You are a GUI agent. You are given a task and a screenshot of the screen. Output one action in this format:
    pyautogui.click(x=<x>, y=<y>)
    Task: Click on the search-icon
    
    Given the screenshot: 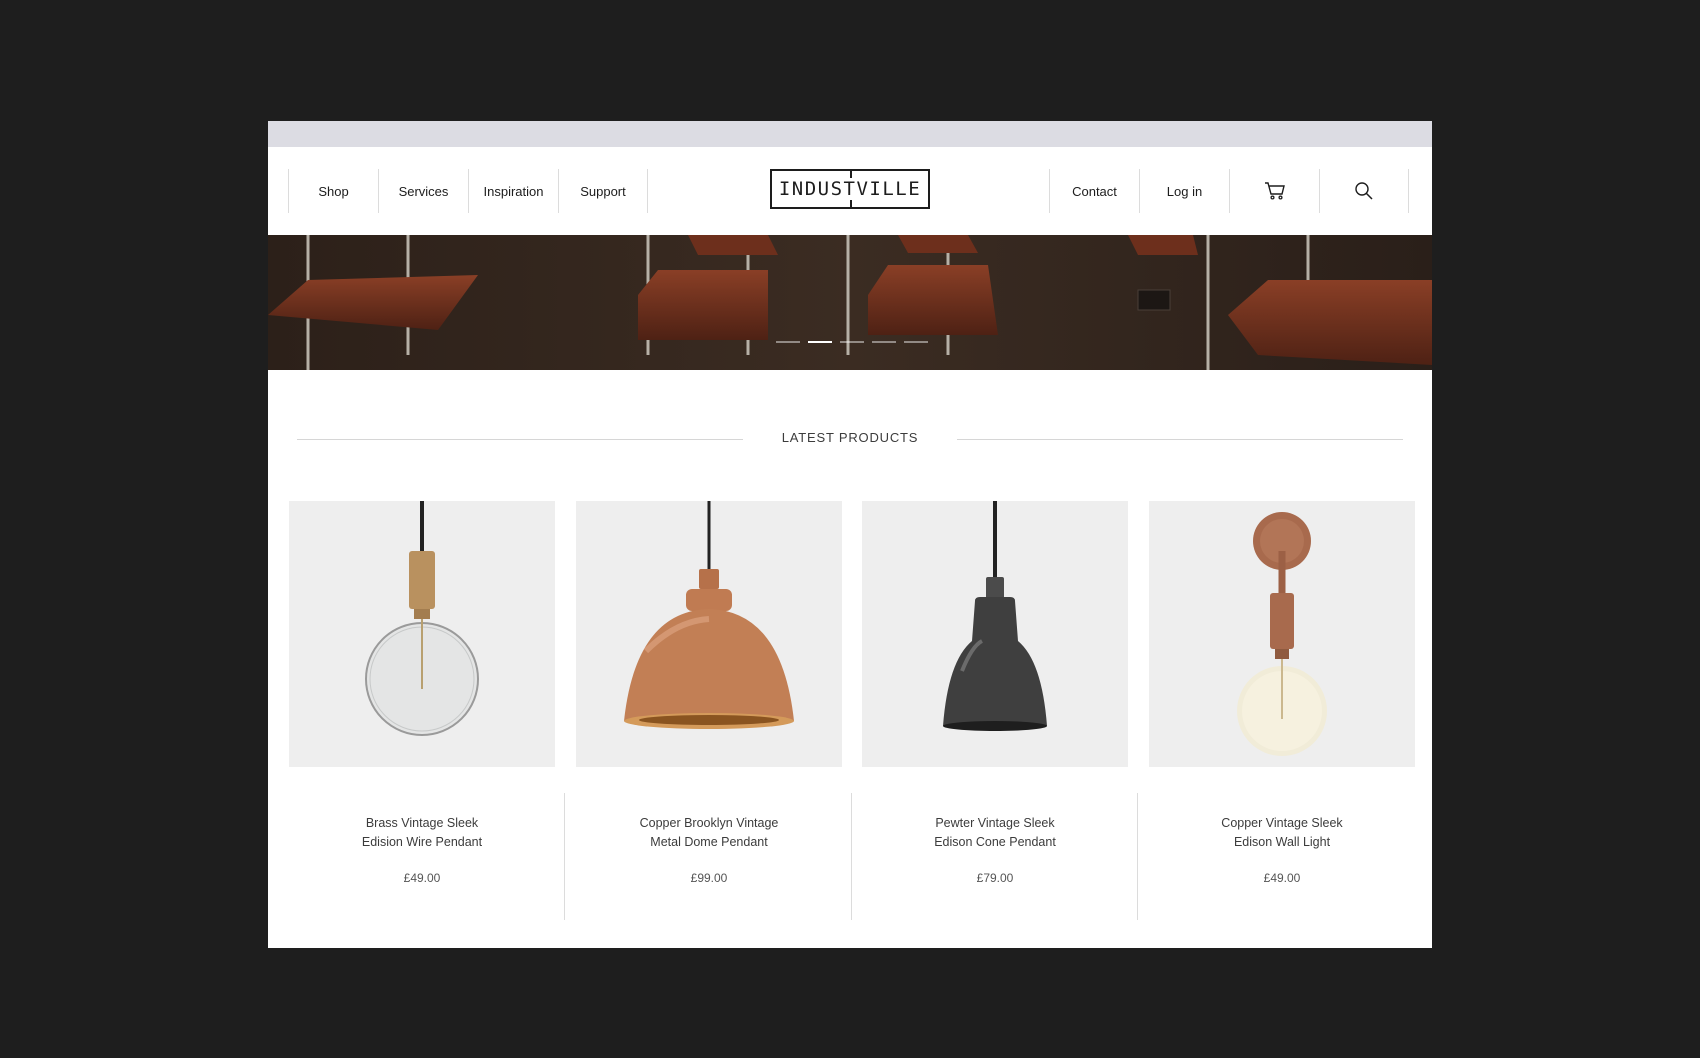 What is the action you would take?
    pyautogui.click(x=1364, y=191)
    